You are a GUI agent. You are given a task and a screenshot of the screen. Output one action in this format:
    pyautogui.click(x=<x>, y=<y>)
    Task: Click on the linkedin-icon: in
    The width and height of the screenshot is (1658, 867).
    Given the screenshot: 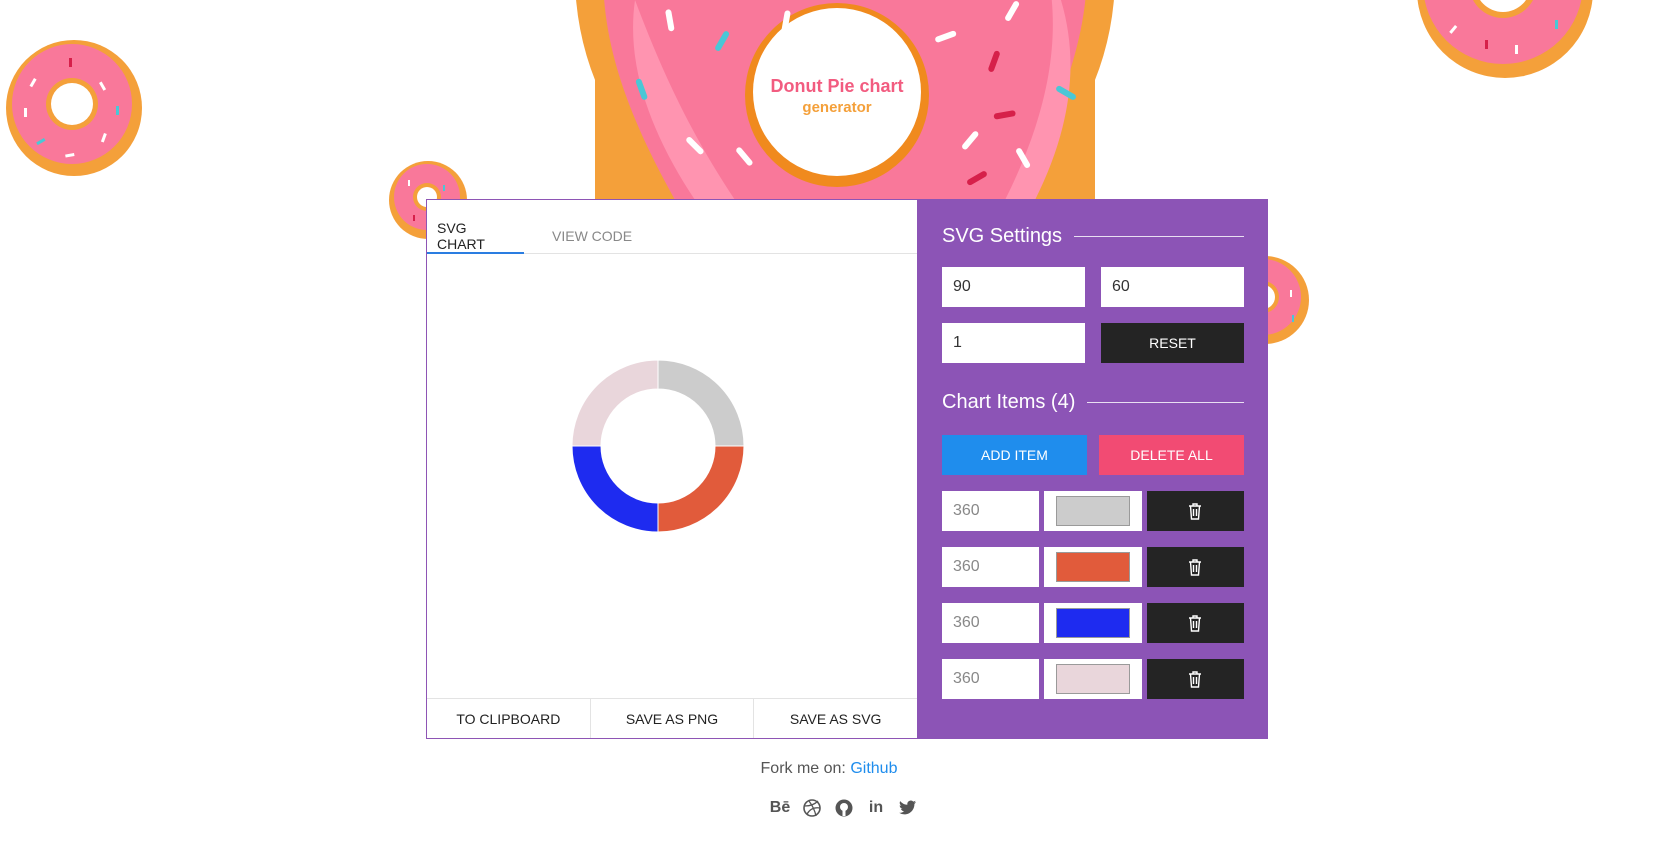 What is the action you would take?
    pyautogui.click(x=876, y=808)
    